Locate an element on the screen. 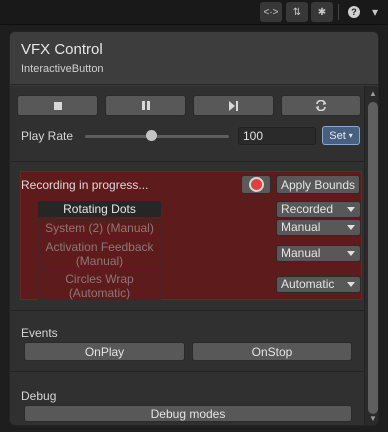 Image resolution: width=388 pixels, height=432 pixels. scrollbar-thumb is located at coordinates (373, 258).